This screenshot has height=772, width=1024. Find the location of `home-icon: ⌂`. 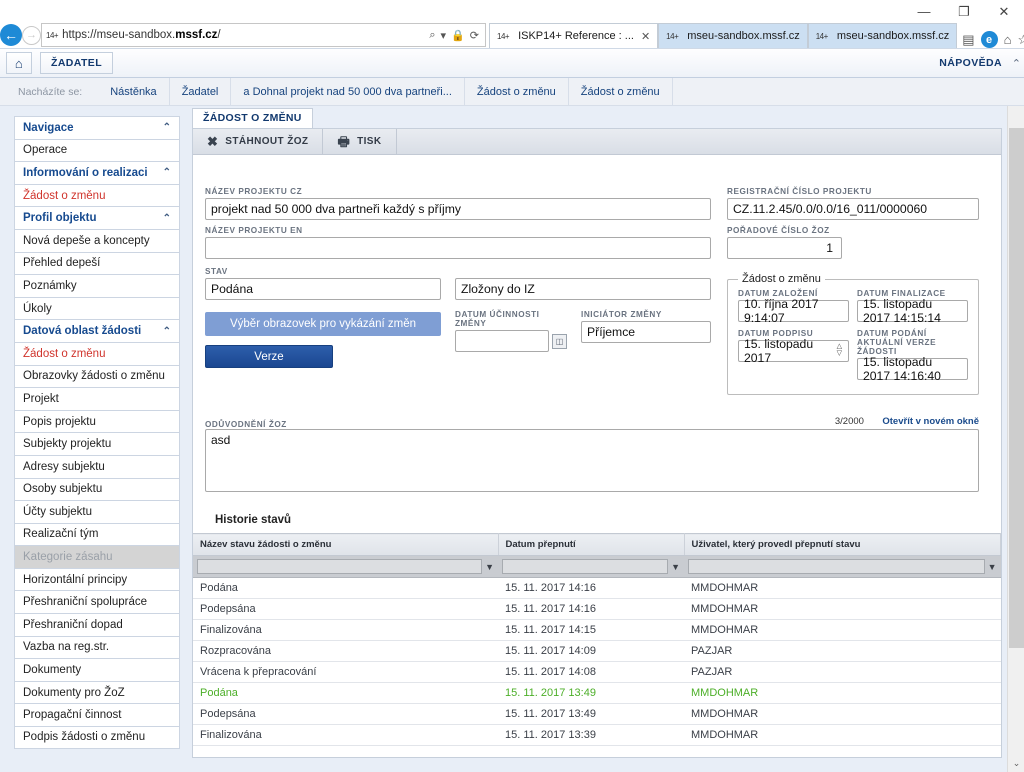

home-icon: ⌂ is located at coordinates (1008, 39).